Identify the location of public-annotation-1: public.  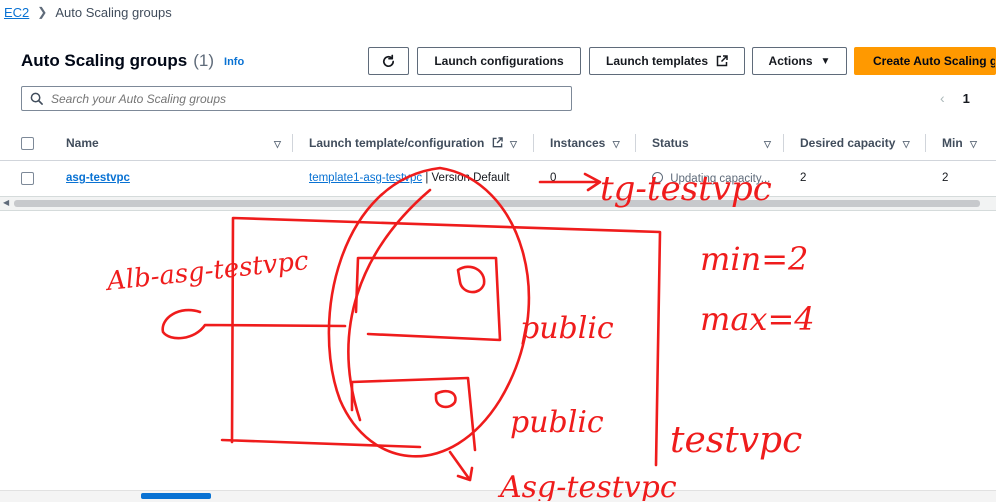
(567, 328).